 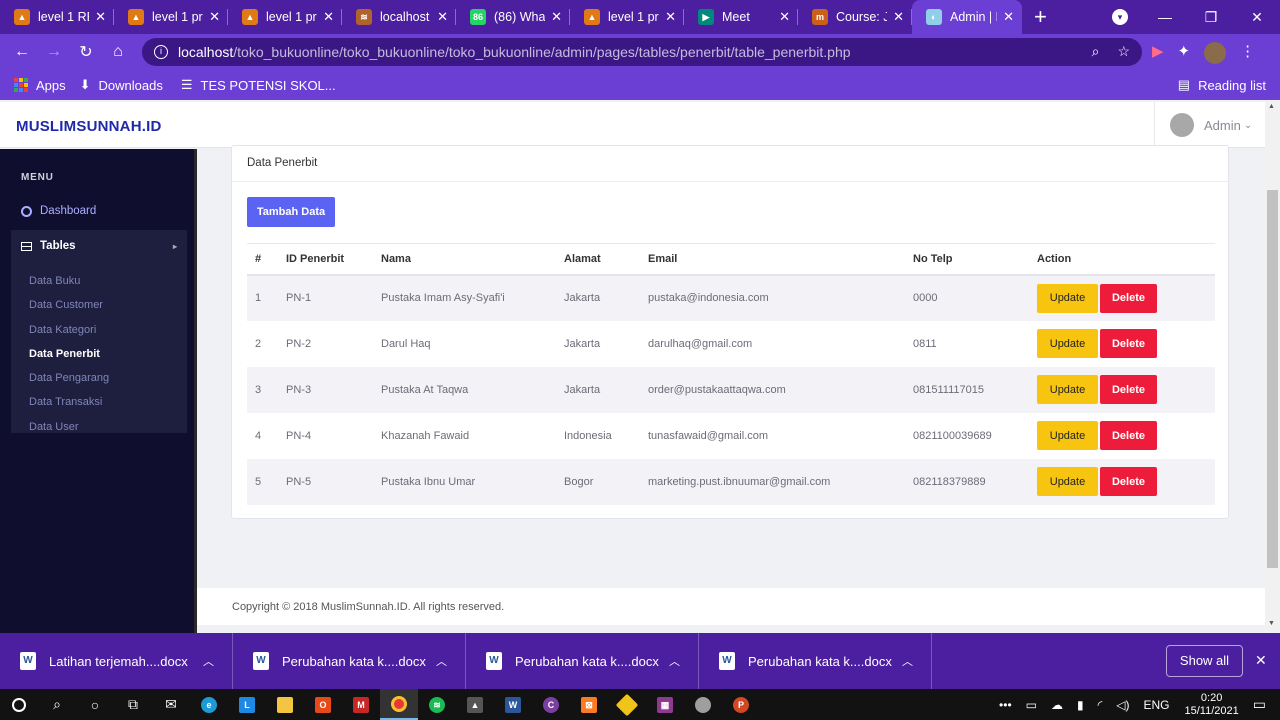 I want to click on mail-icon: ✉, so click(x=171, y=704).